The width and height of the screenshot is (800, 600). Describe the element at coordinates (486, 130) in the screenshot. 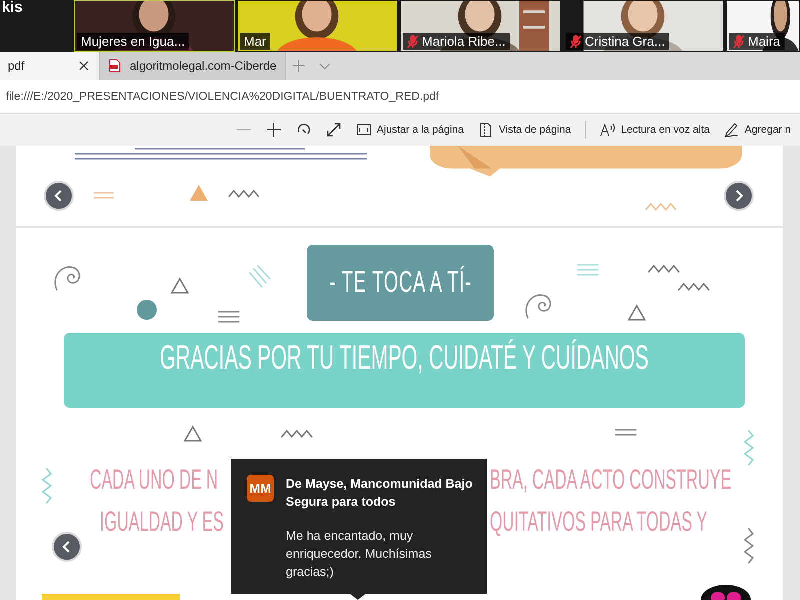

I see `page-view-icon` at that location.